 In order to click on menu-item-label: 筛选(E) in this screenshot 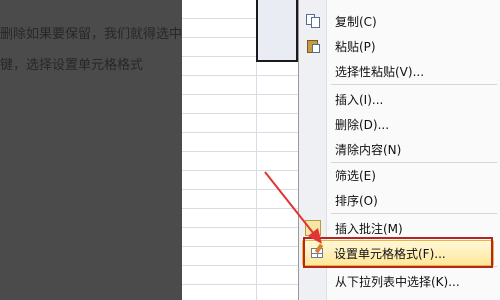, I will do `click(355, 175)`.